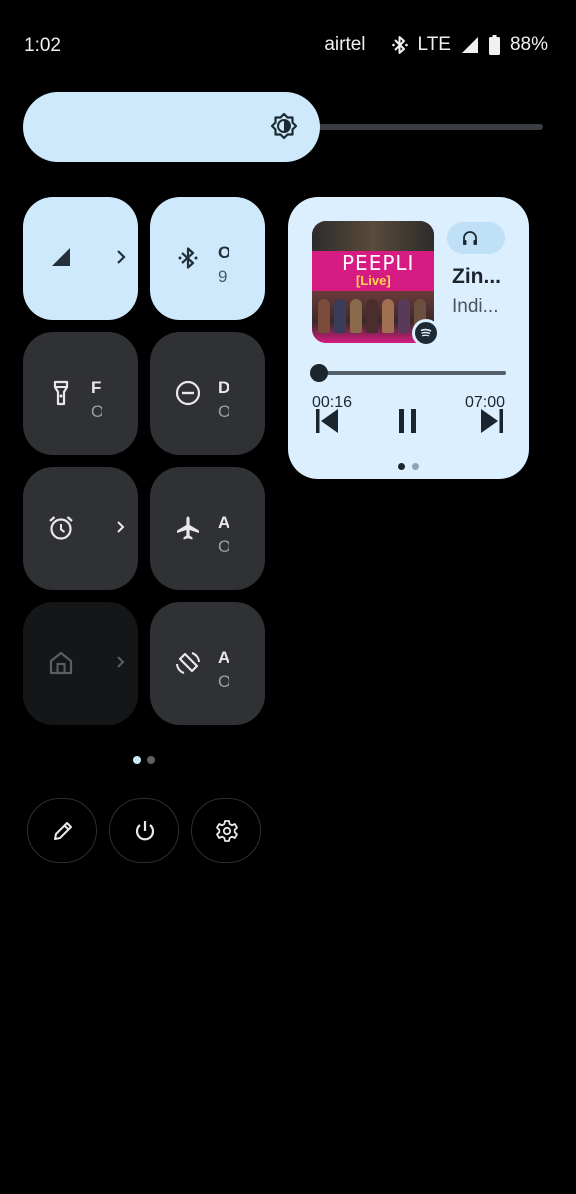 The width and height of the screenshot is (576, 1194). I want to click on tile-airplane: A O, so click(207, 528).